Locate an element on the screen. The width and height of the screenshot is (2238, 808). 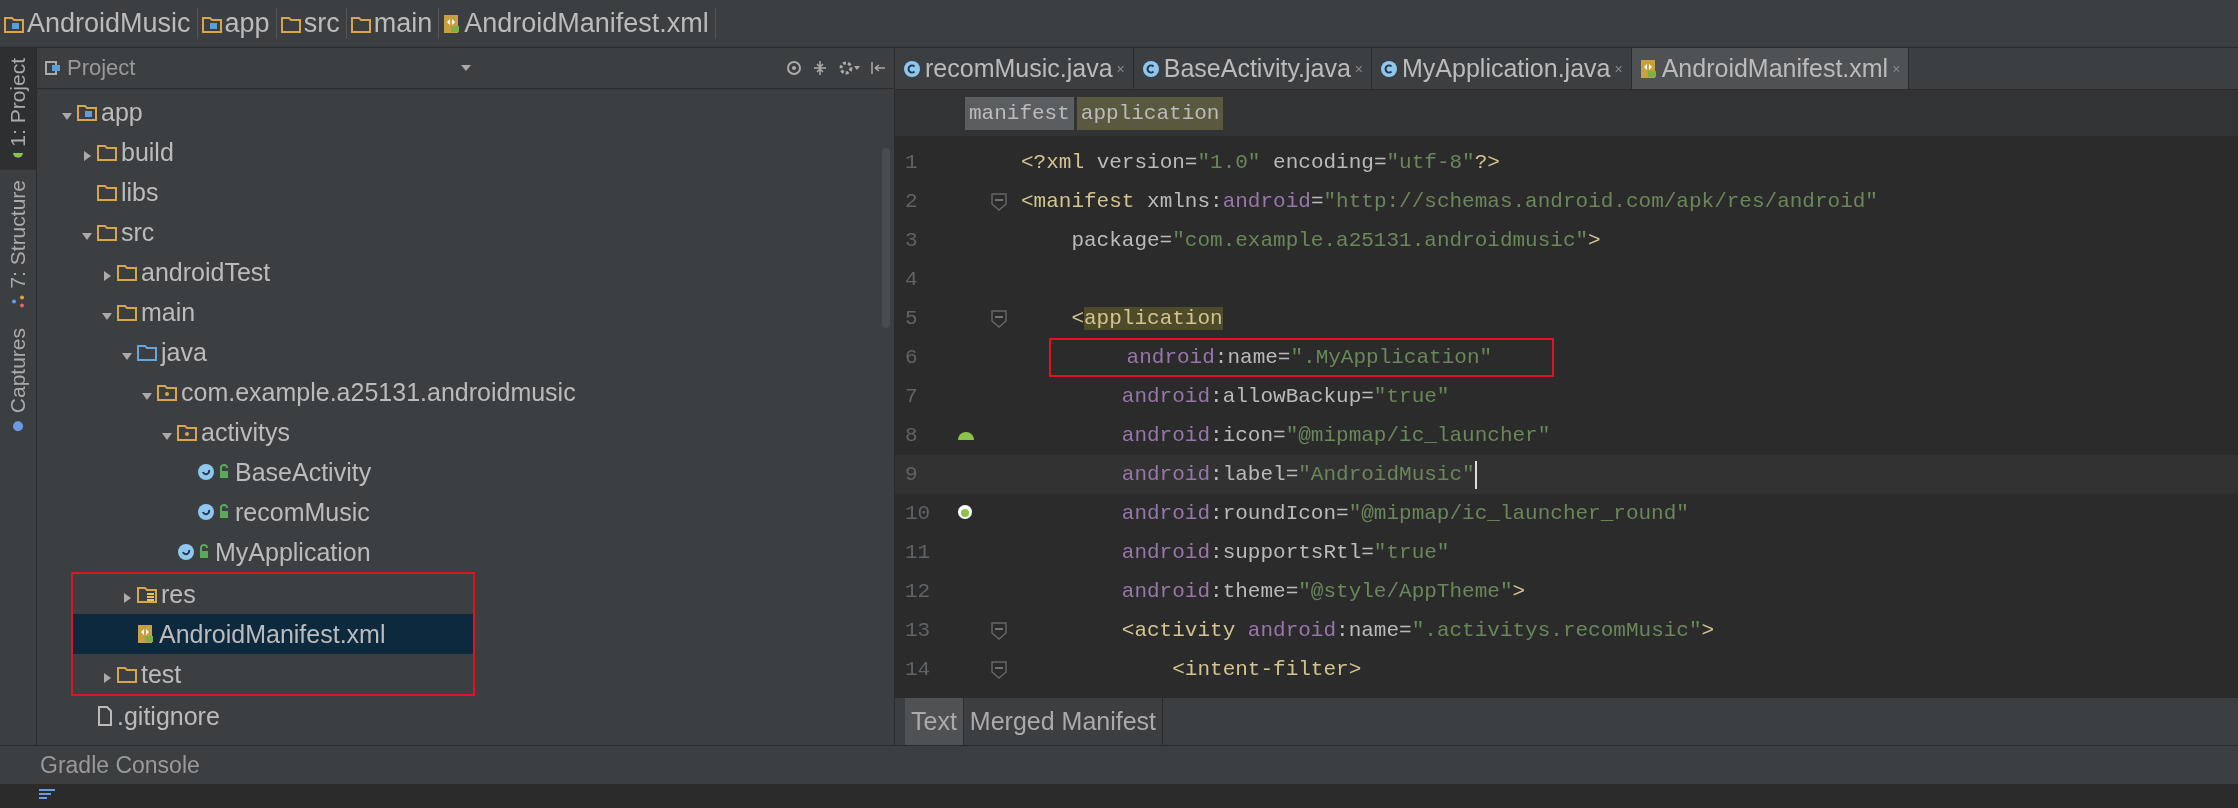
code-line: <?xml version="1.0" encoding="utf-8"?> is located at coordinates (1260, 162).